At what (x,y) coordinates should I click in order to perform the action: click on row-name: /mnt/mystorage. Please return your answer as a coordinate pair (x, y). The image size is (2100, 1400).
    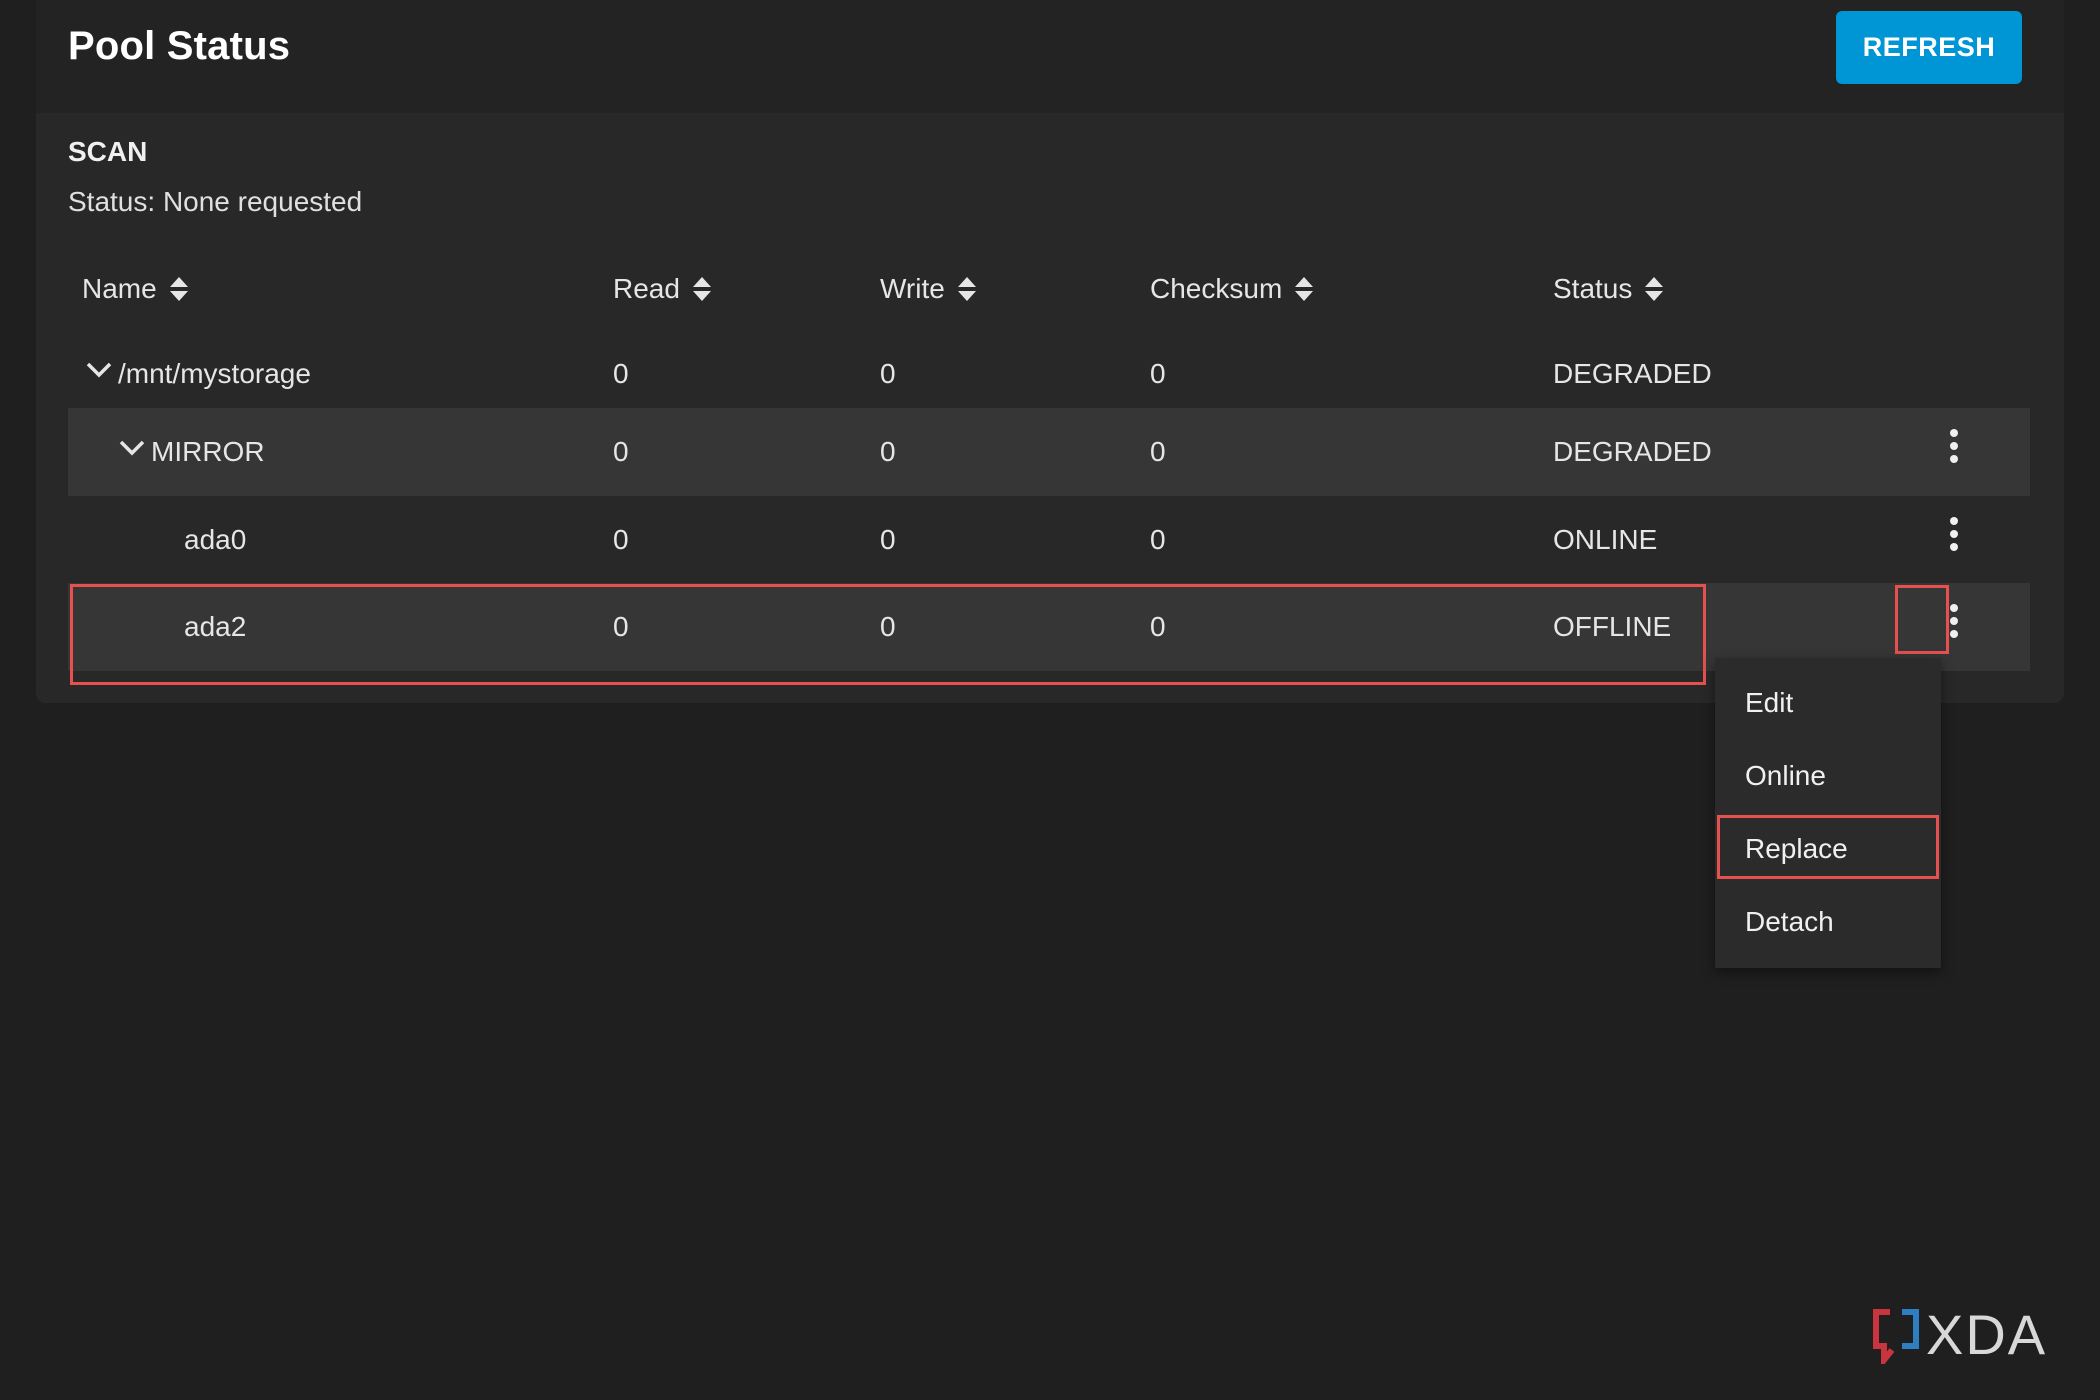
    Looking at the image, I should click on (214, 373).